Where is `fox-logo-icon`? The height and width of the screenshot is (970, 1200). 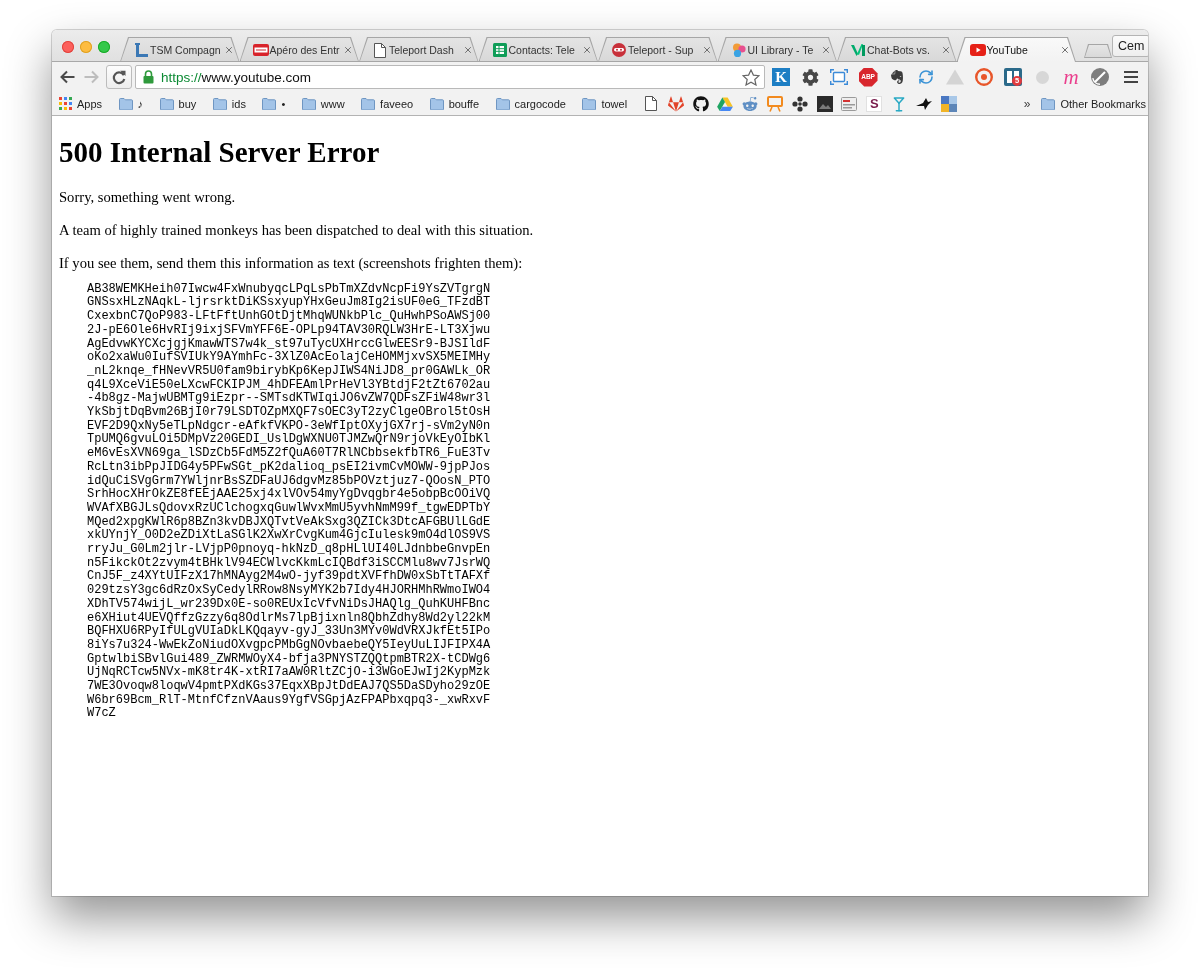 fox-logo-icon is located at coordinates (675, 103).